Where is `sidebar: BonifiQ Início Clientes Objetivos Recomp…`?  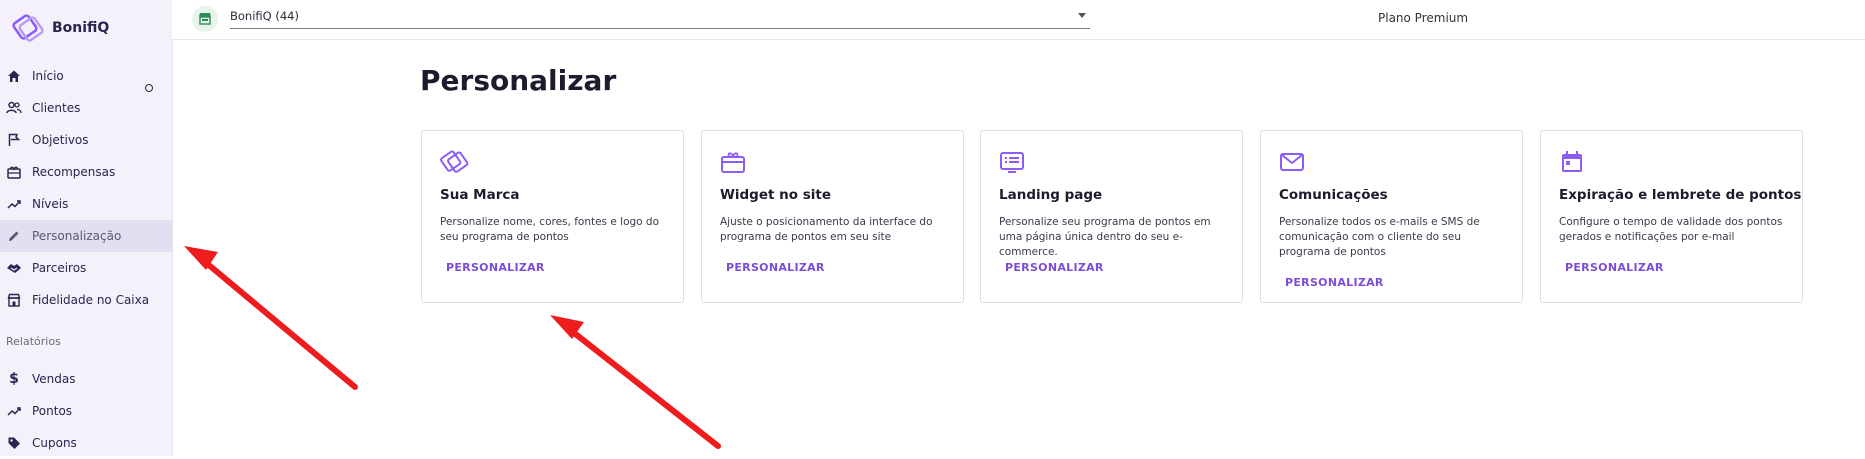 sidebar: BonifiQ Início Clientes Objetivos Recomp… is located at coordinates (86, 228).